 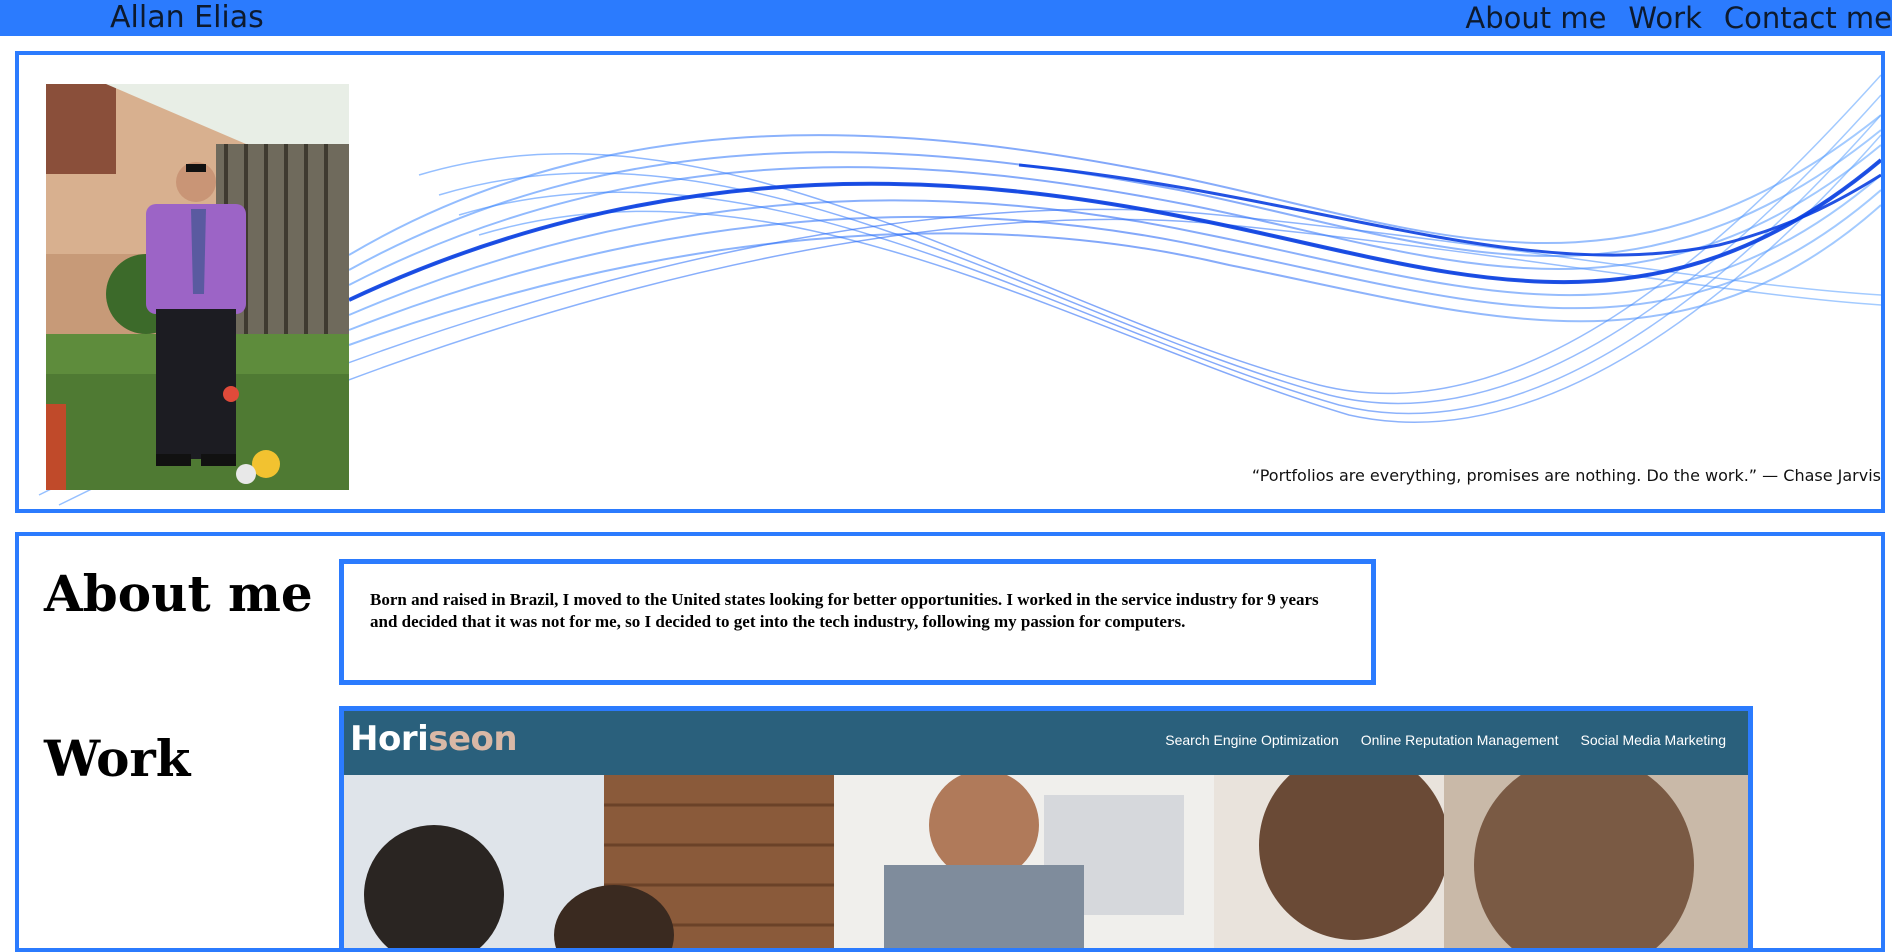 I want to click on about-heading: About me, so click(x=178, y=593).